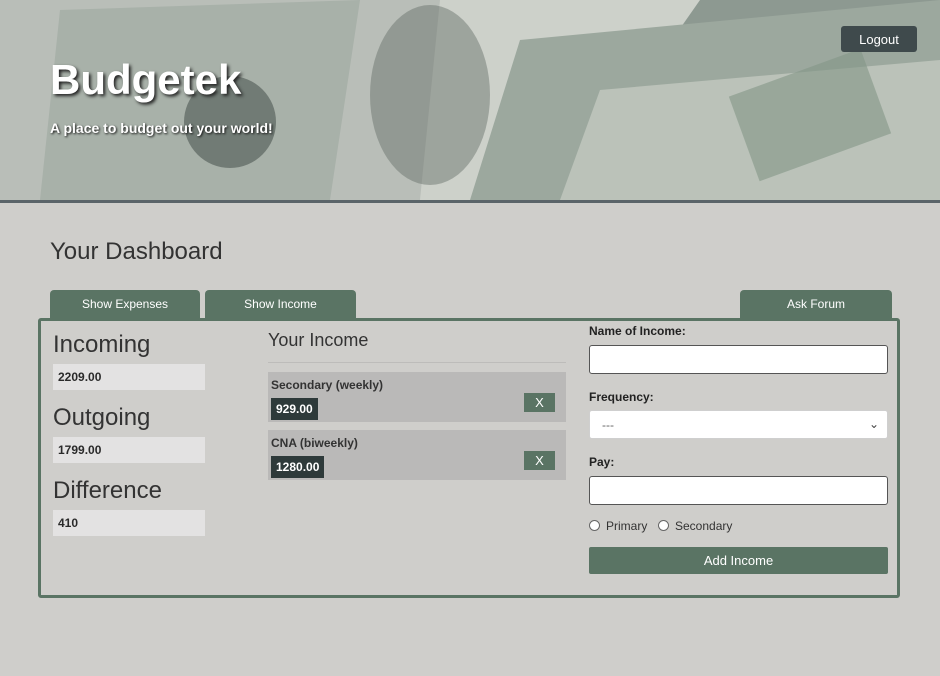  Describe the element at coordinates (314, 443) in the screenshot. I see `income-item-name: CNA (biweekly)` at that location.